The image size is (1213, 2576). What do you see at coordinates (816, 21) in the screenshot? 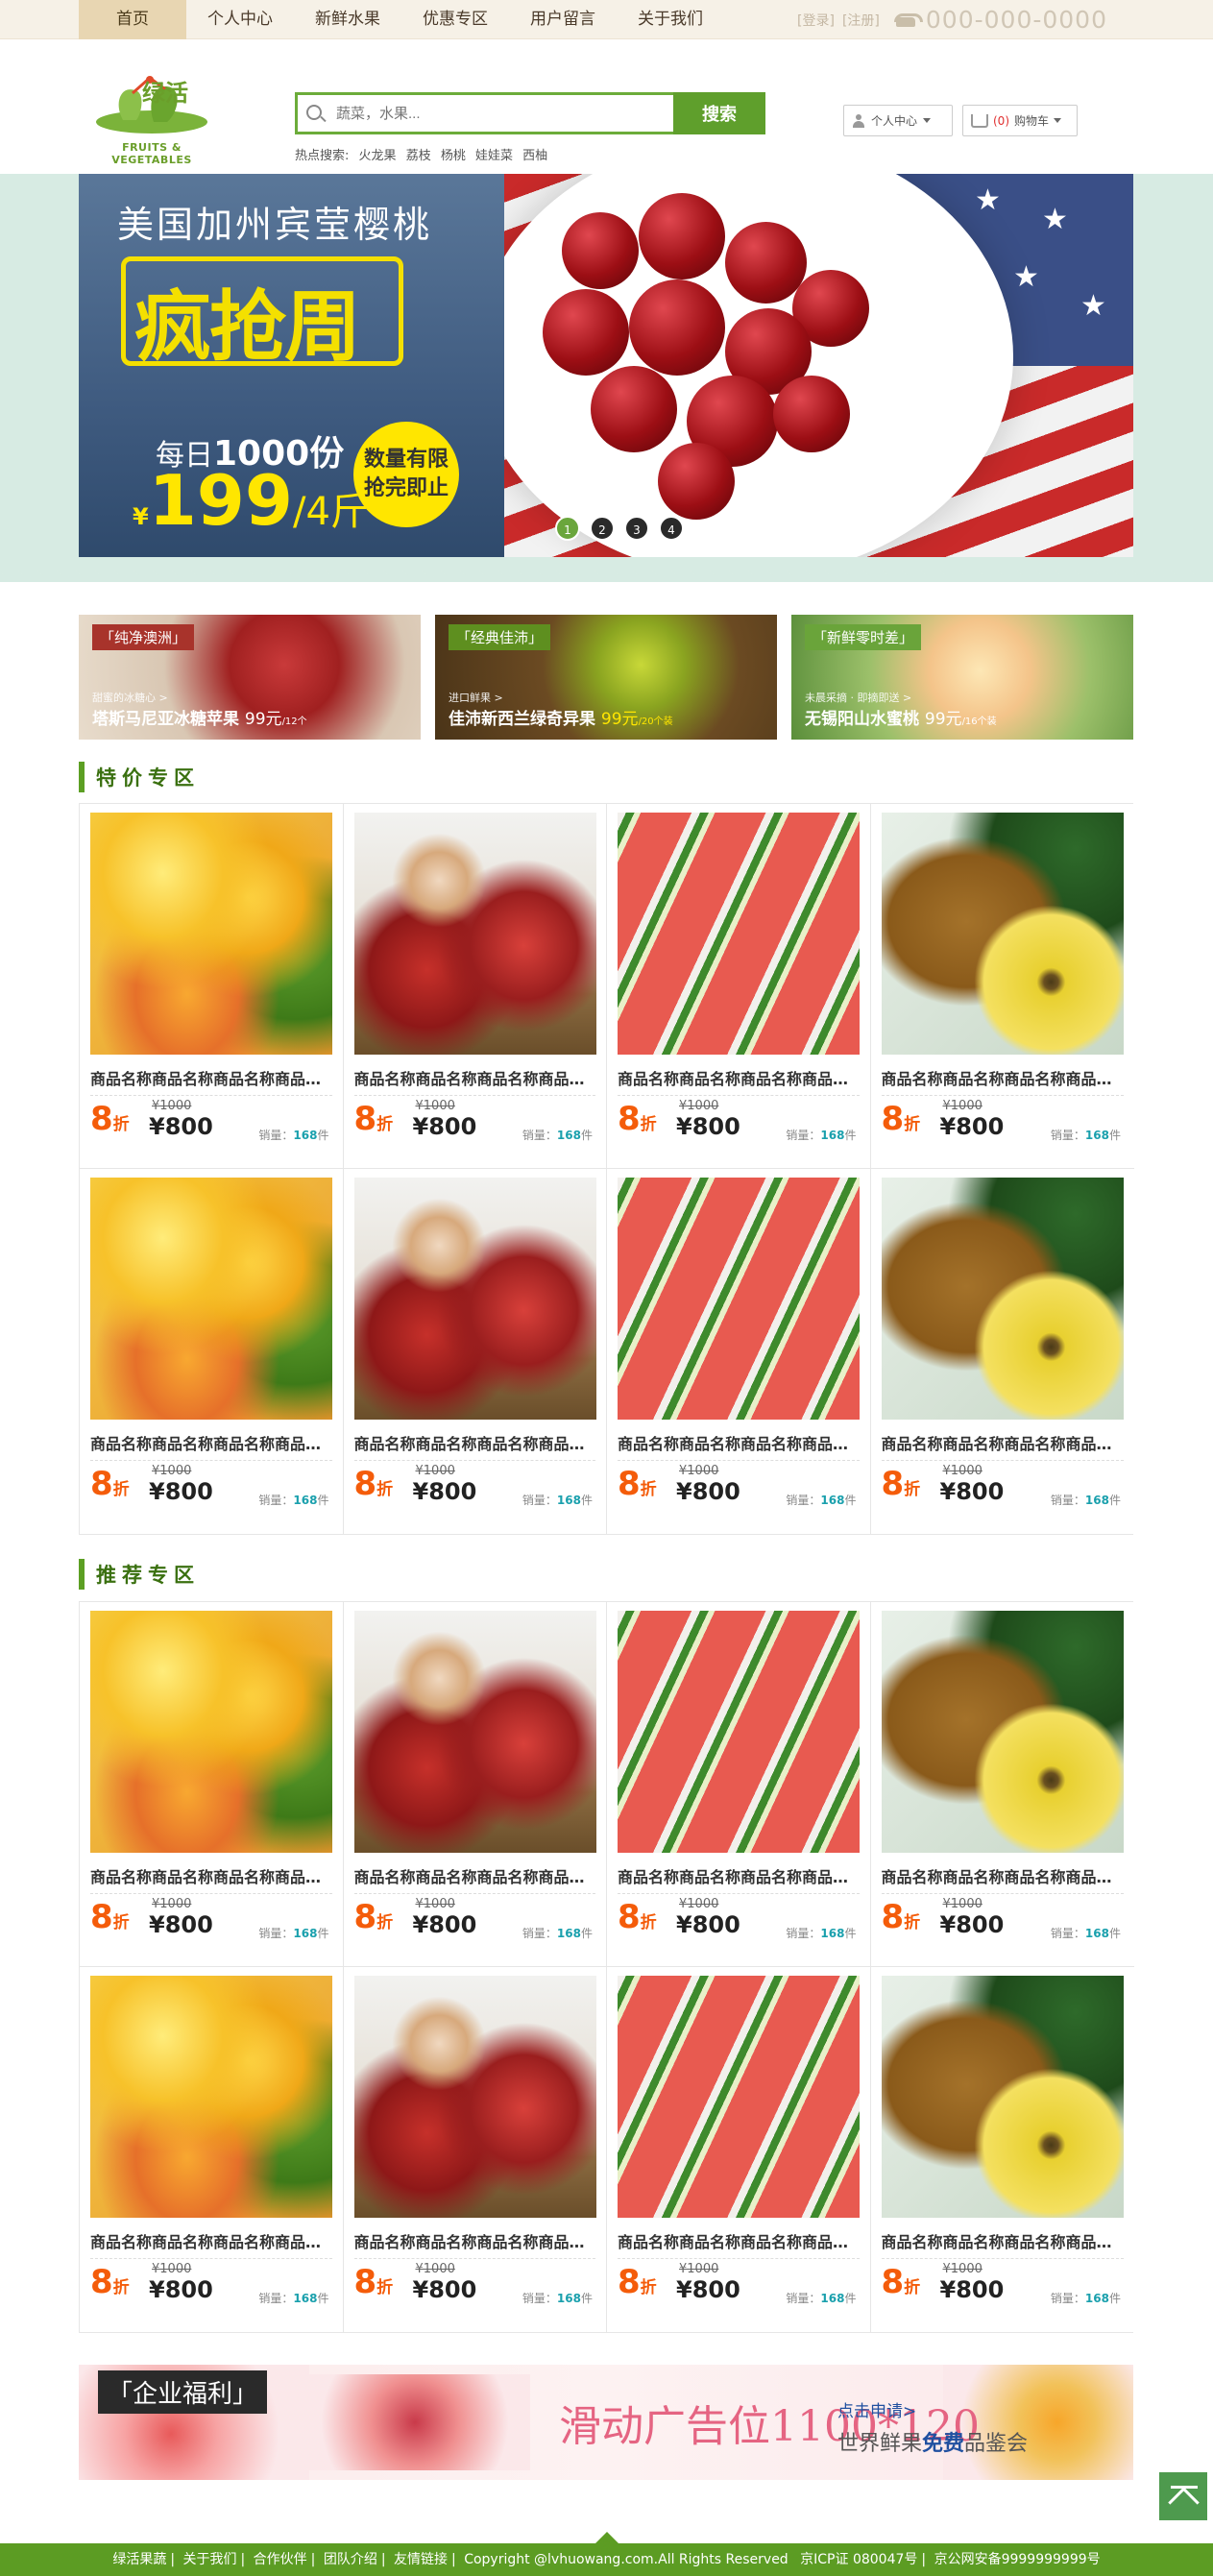
I see `login-link: [登录]` at bounding box center [816, 21].